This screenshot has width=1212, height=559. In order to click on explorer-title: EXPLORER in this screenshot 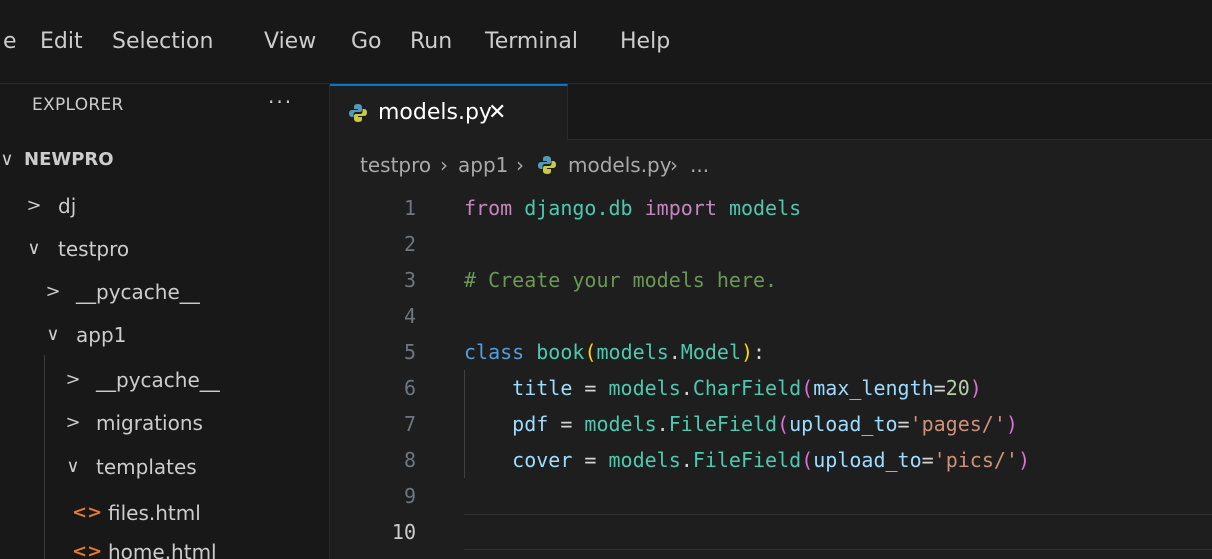, I will do `click(78, 105)`.